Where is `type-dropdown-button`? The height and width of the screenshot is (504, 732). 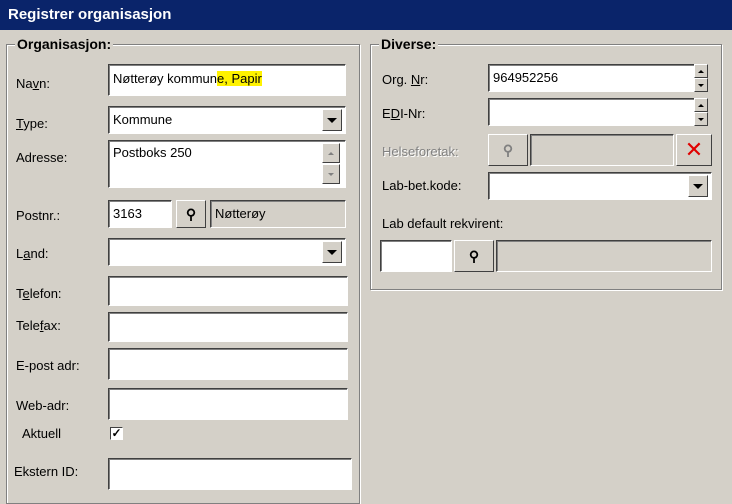
type-dropdown-button is located at coordinates (332, 120).